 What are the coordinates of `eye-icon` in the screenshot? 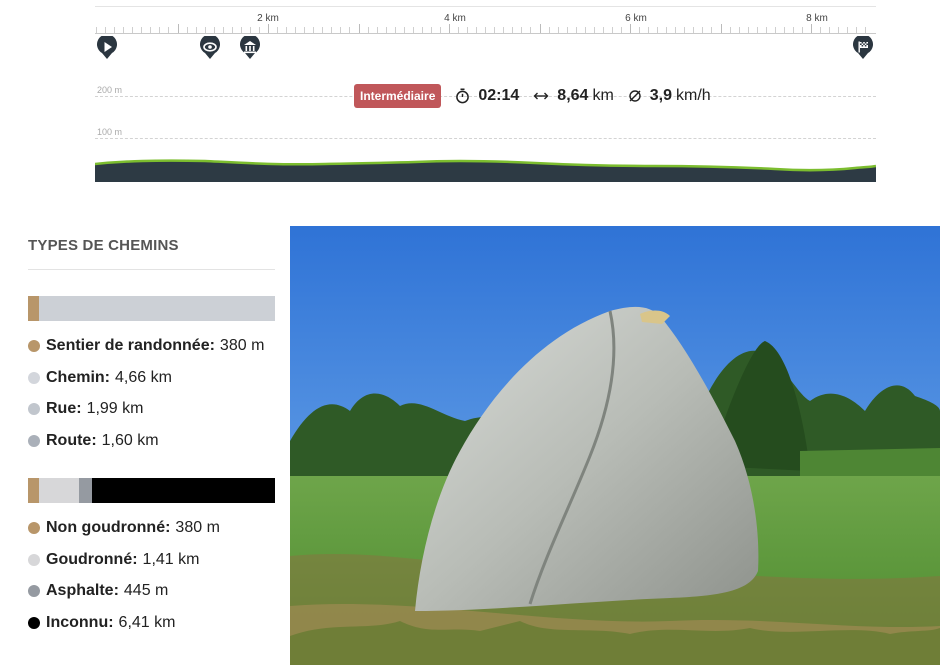 It's located at (210, 47).